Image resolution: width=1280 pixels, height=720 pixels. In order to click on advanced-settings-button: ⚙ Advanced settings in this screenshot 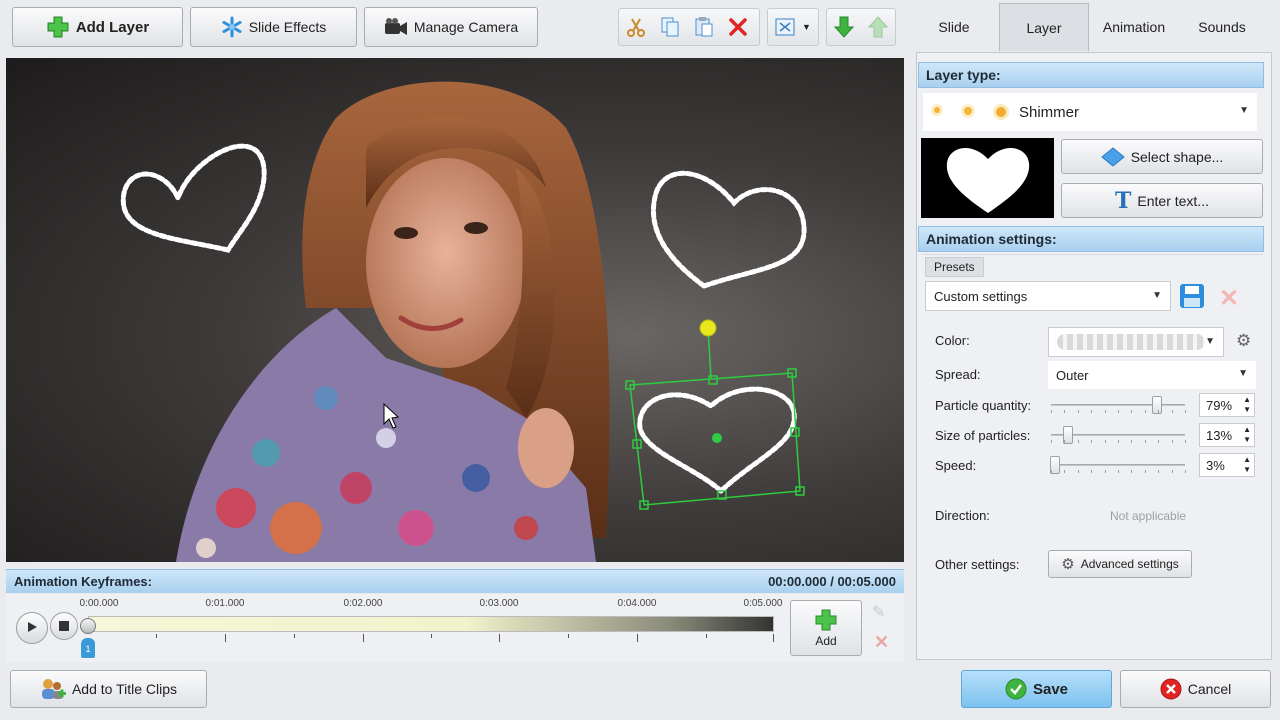, I will do `click(1120, 564)`.